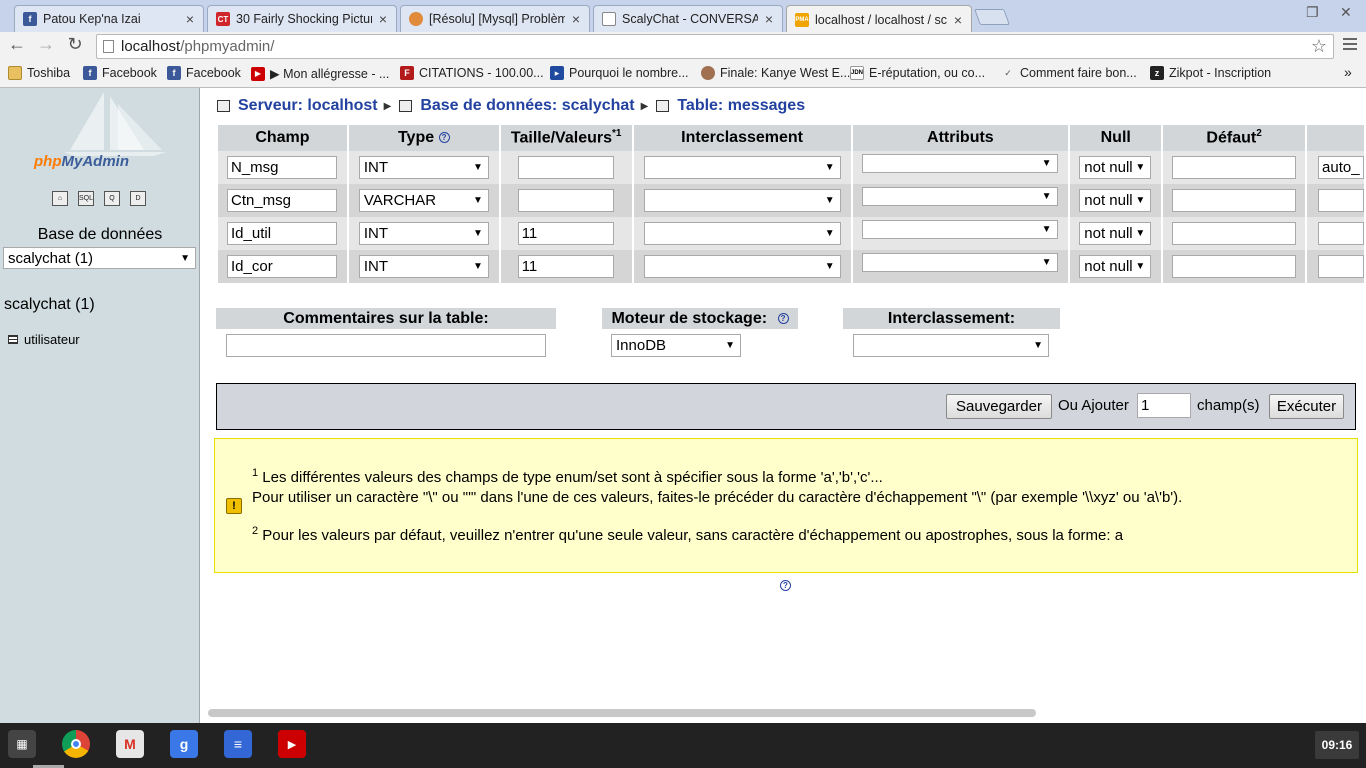 This screenshot has width=1366, height=768. I want to click on database-select: scalychat (1) ▼, so click(99, 258).